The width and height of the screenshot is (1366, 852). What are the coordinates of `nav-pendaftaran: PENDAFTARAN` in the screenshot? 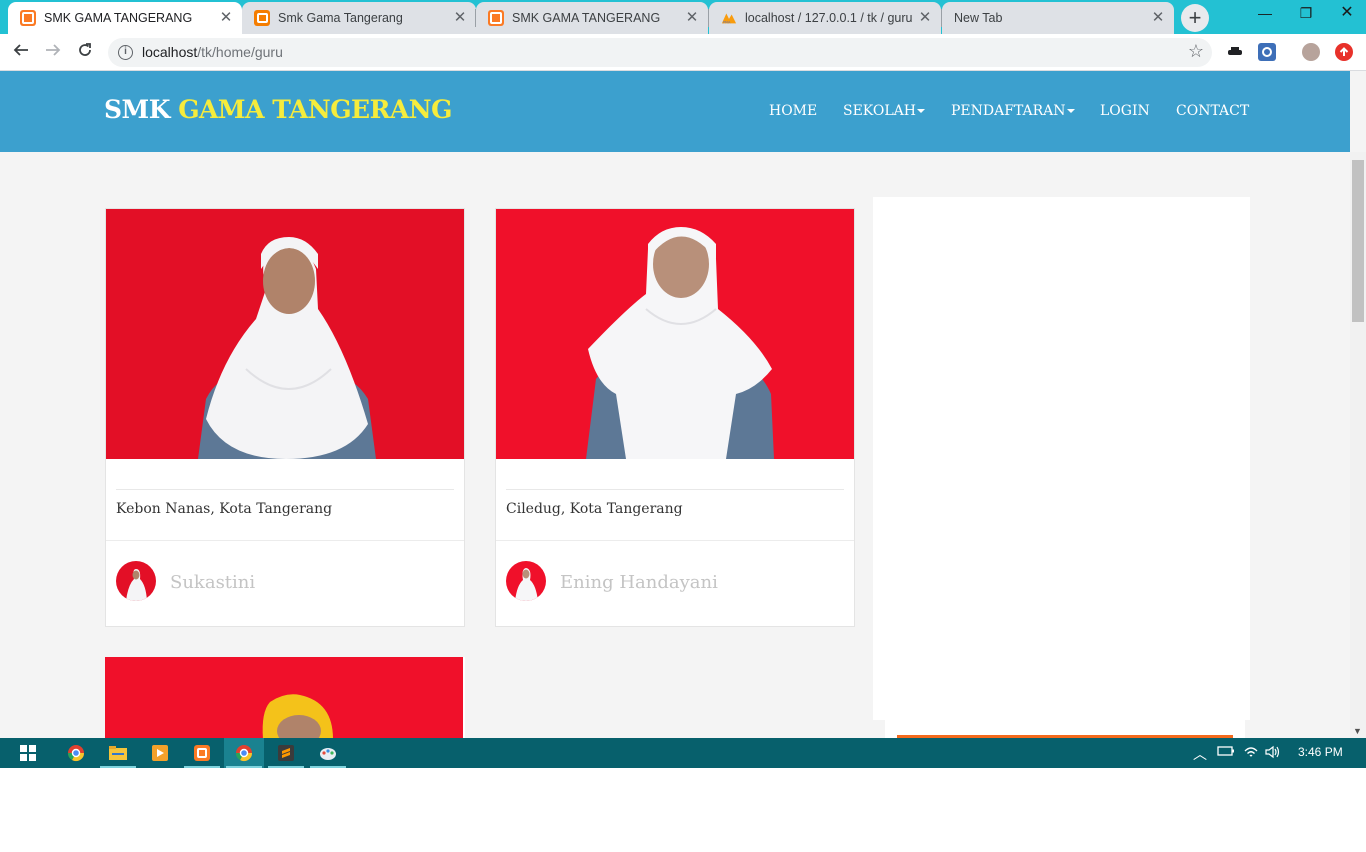 It's located at (1013, 111).